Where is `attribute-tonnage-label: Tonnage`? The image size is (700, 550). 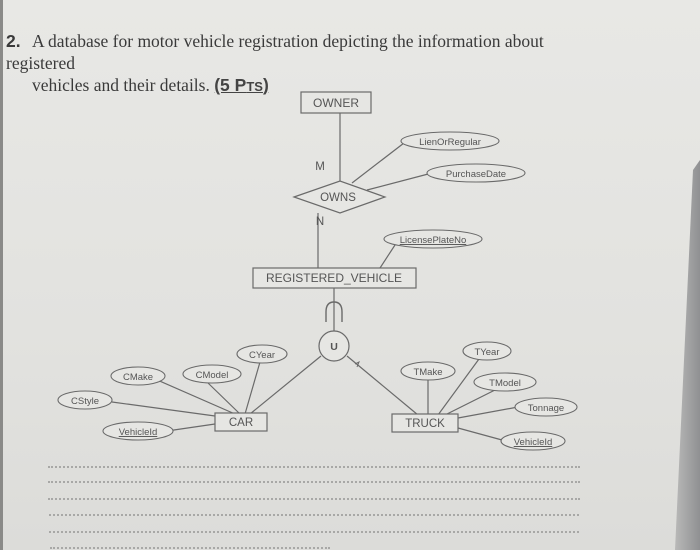 attribute-tonnage-label: Tonnage is located at coordinates (546, 408).